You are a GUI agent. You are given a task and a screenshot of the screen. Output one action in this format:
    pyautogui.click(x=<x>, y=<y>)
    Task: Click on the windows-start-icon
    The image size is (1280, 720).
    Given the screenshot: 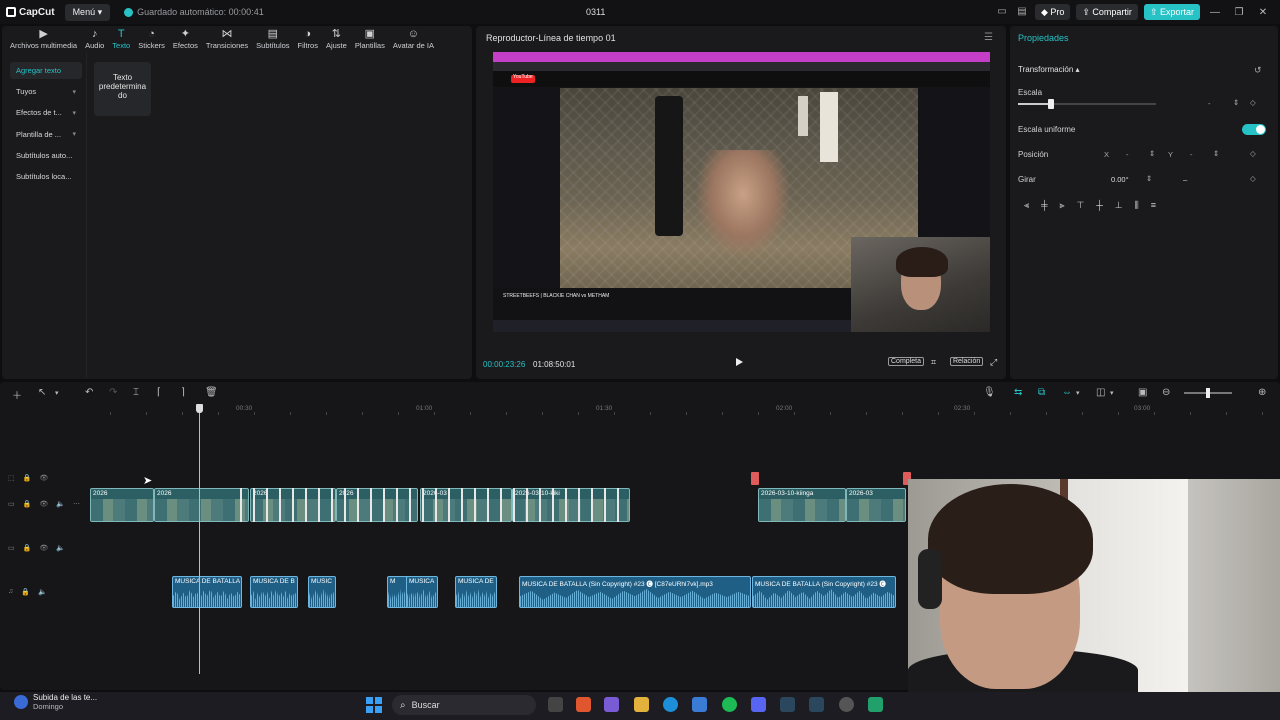 What is the action you would take?
    pyautogui.click(x=374, y=705)
    